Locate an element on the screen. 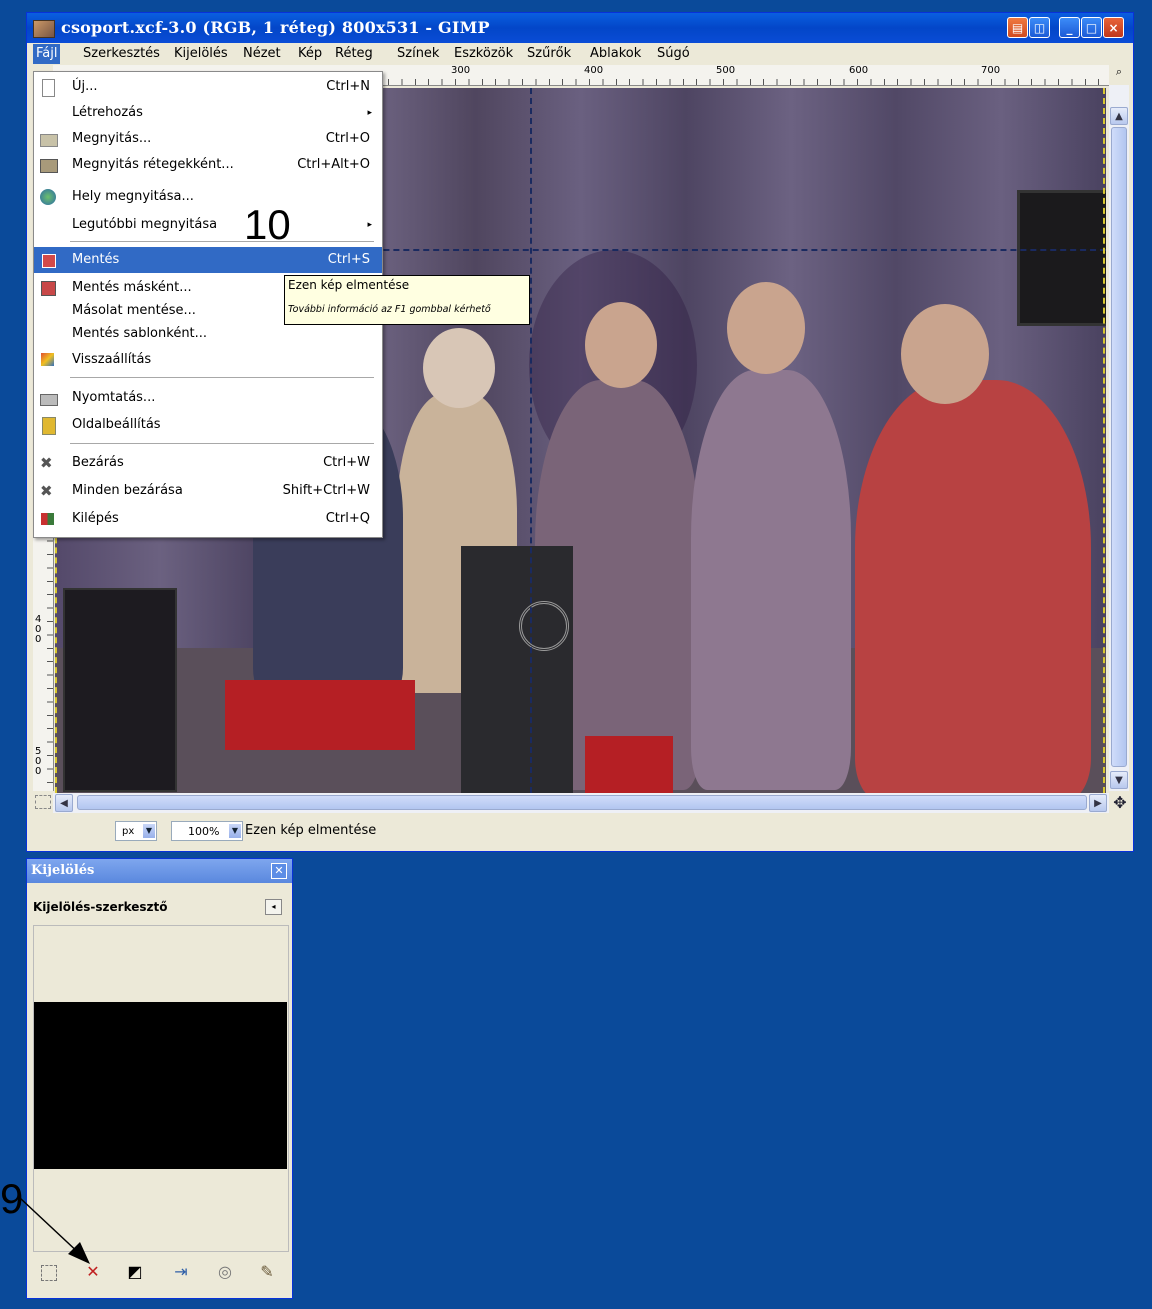  unit-select: px ▼ is located at coordinates (136, 831).